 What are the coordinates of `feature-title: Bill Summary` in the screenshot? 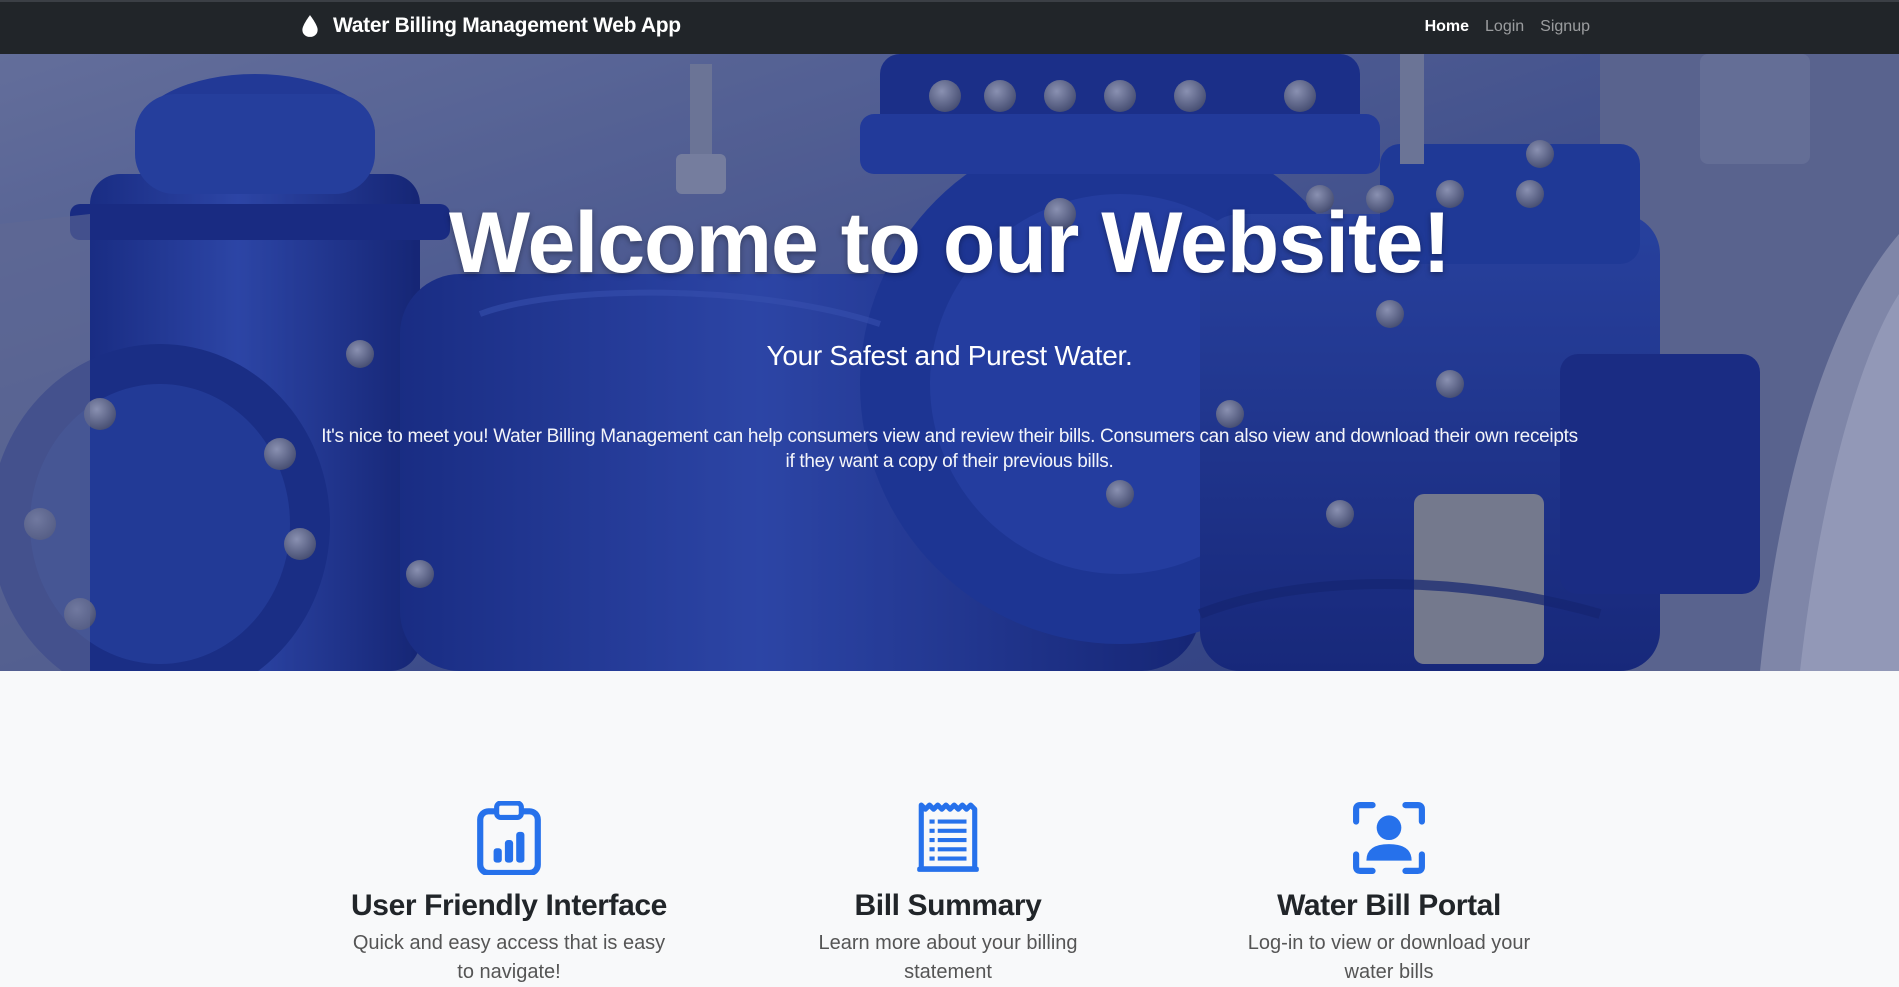 It's located at (948, 905).